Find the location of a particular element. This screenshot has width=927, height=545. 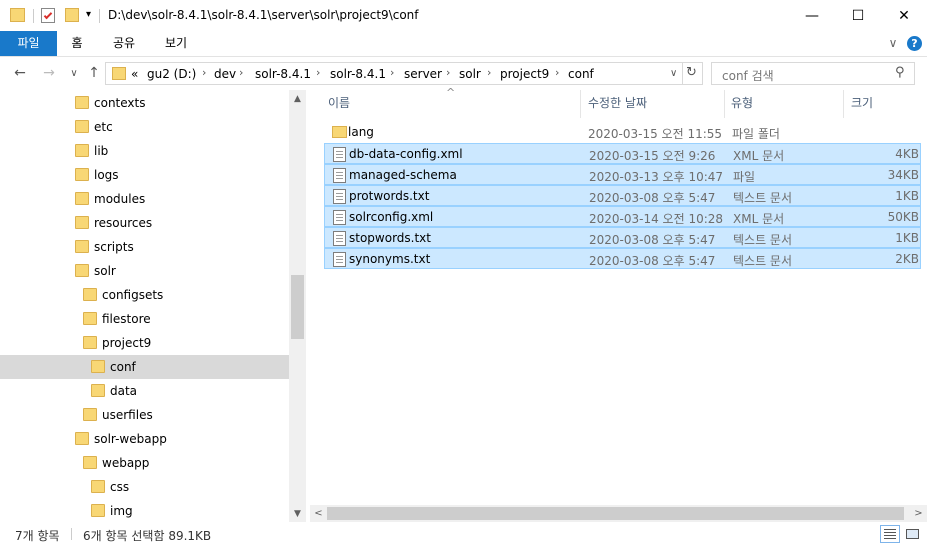

tab-file: 파일 is located at coordinates (28, 43).